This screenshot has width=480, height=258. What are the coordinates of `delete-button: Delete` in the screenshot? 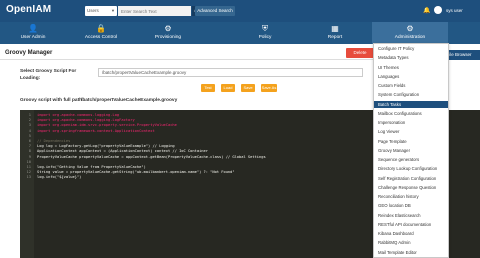 It's located at (360, 53).